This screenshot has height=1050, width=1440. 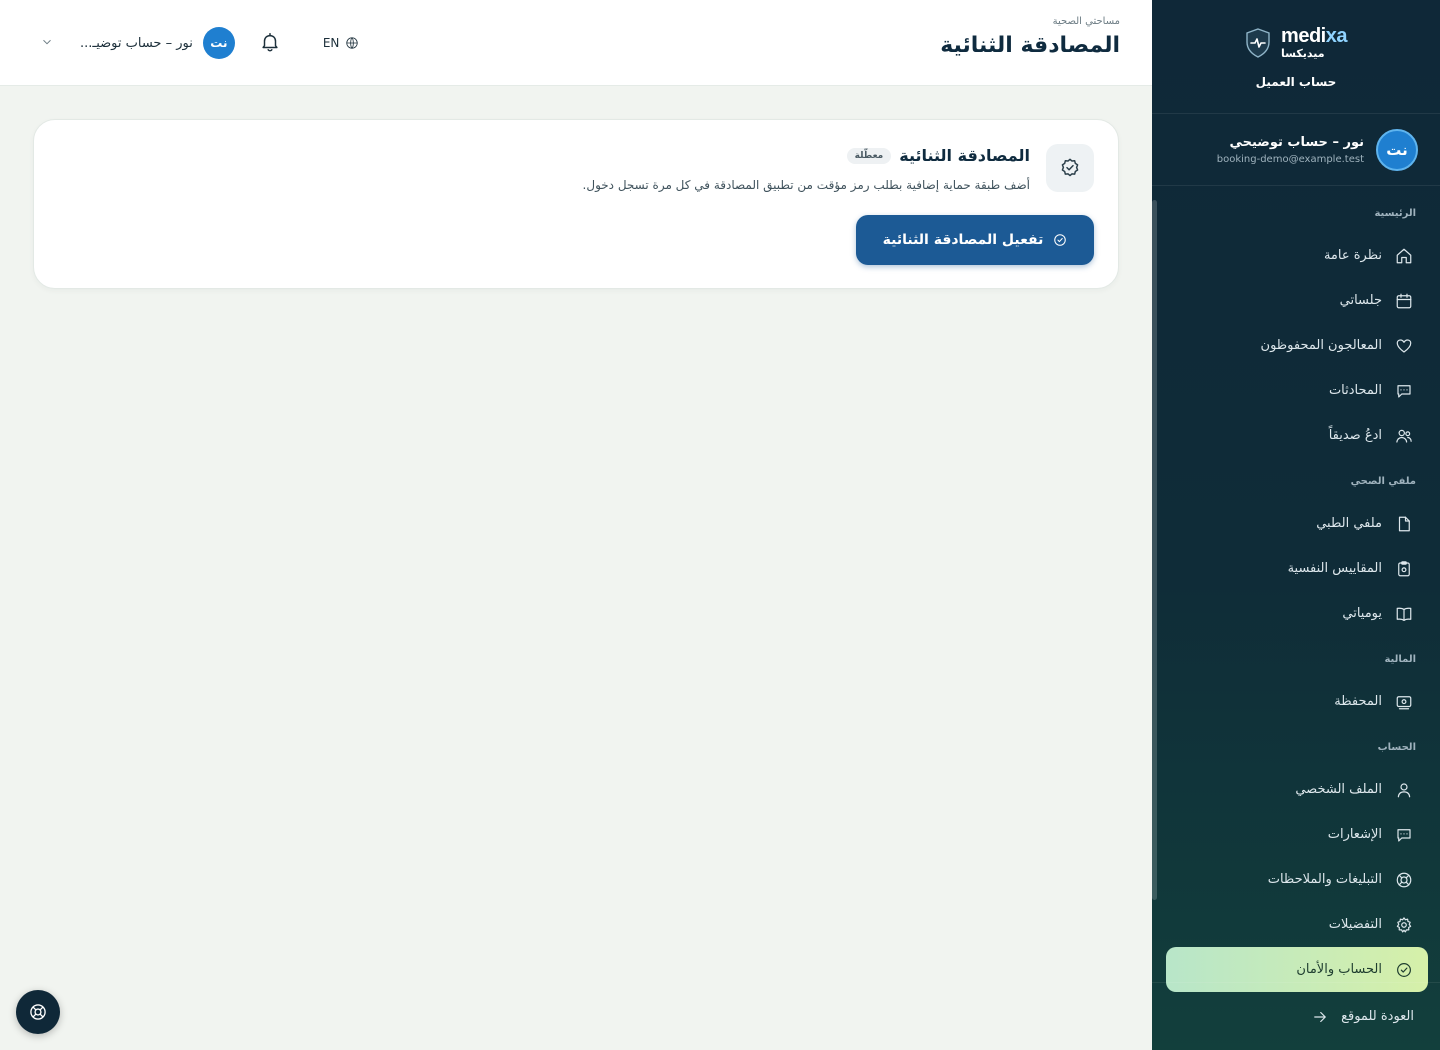 I want to click on brand-name-en: medixa, so click(x=1314, y=36).